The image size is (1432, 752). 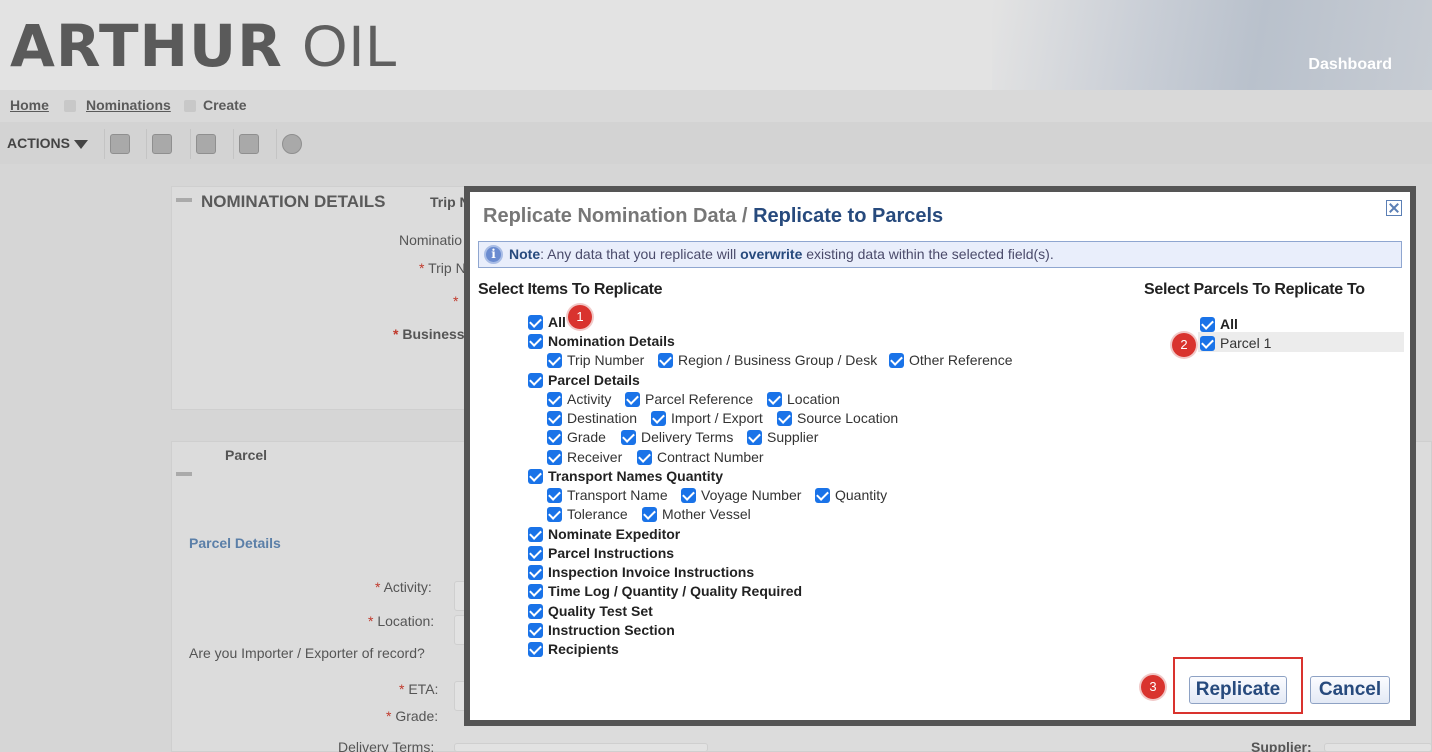 What do you see at coordinates (70, 106) in the screenshot?
I see `breadcrumb-separator-icon` at bounding box center [70, 106].